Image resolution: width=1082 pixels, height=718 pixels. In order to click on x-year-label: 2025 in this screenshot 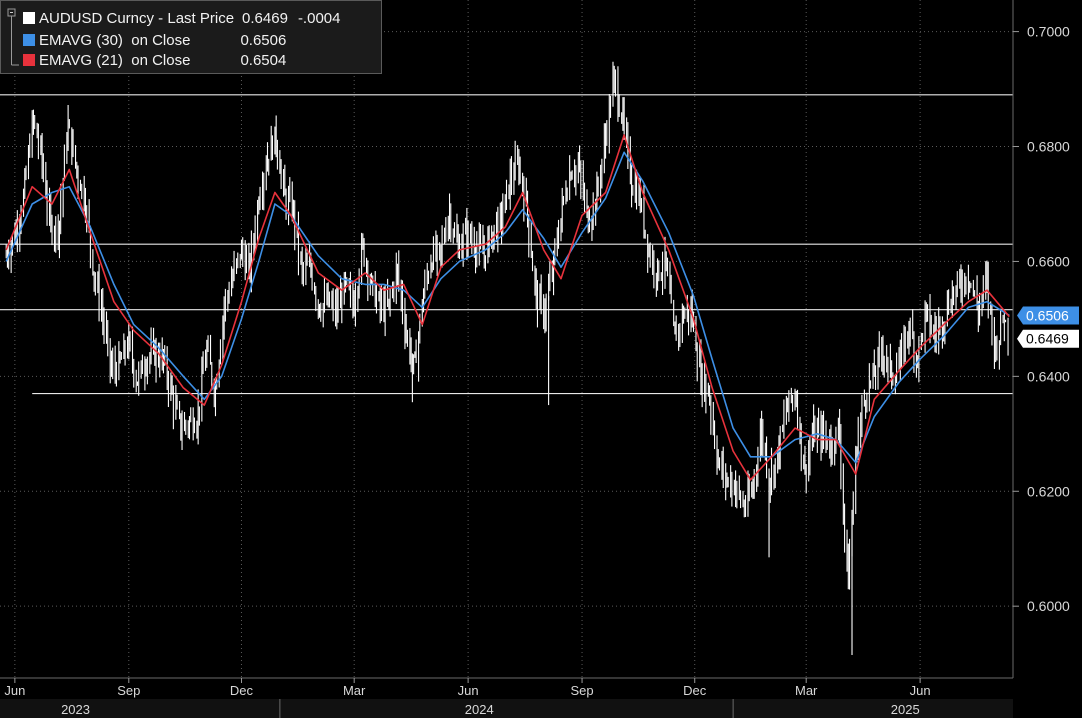, I will do `click(905, 709)`.